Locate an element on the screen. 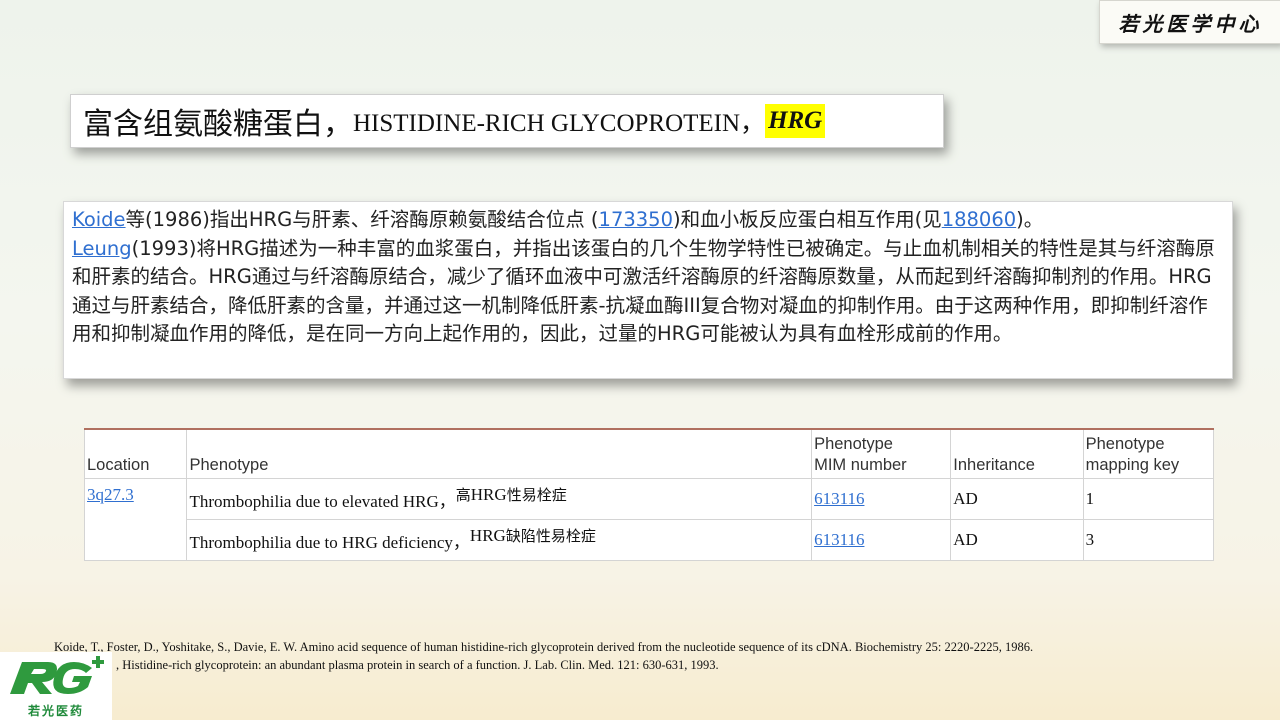 The height and width of the screenshot is (720, 1280). company-logo: 若光医药 is located at coordinates (56, 686).